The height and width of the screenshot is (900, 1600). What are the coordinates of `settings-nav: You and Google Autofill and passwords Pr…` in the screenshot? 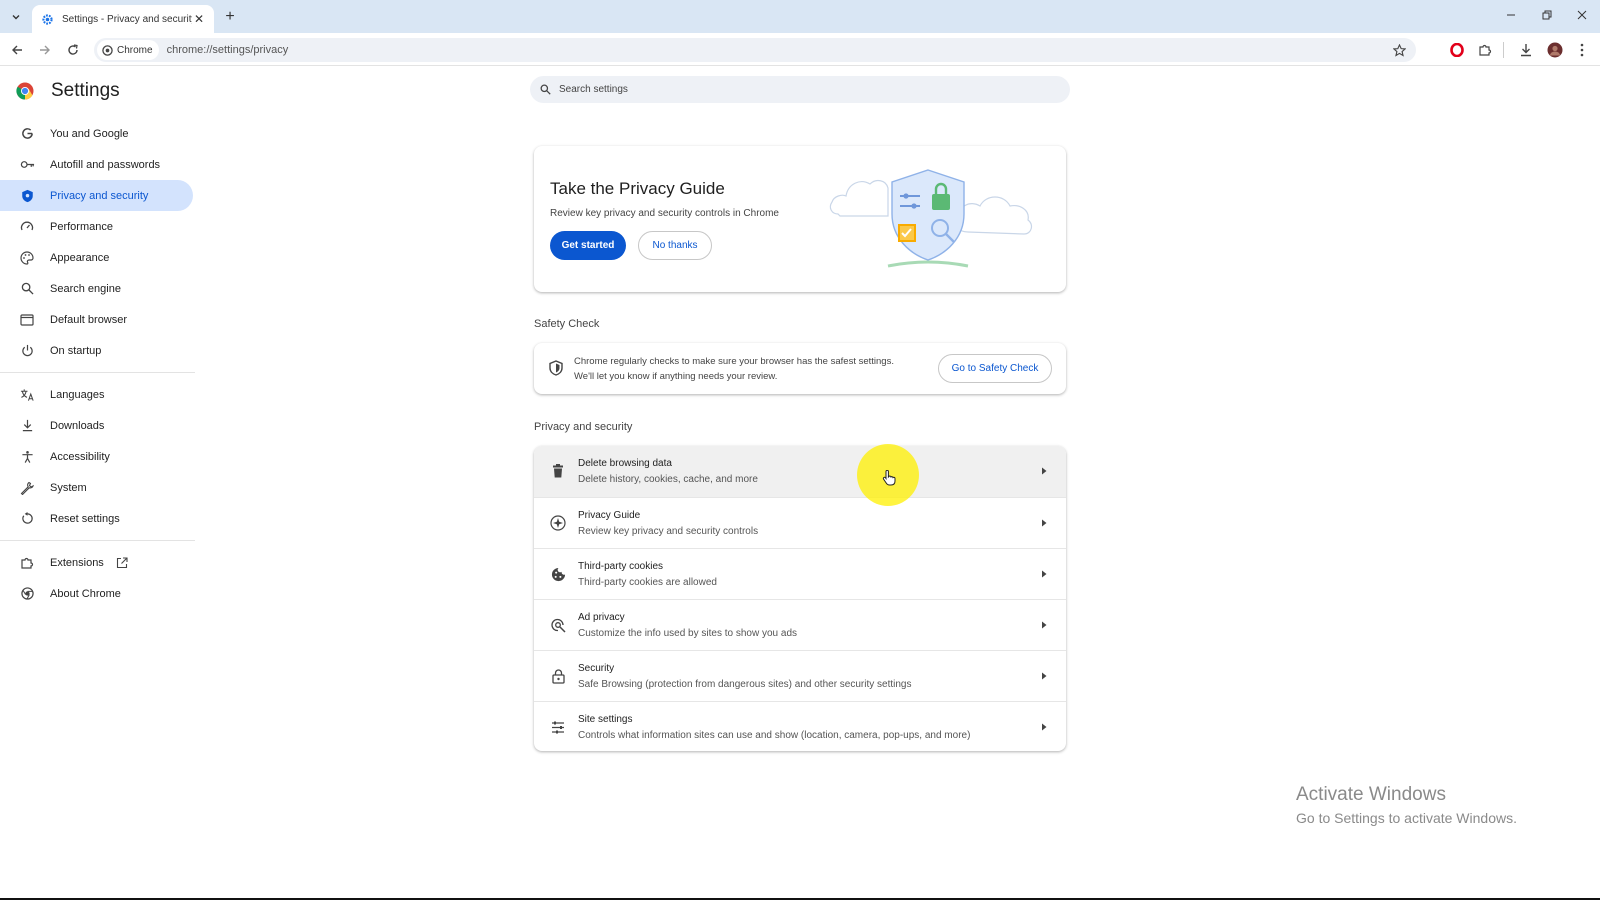 It's located at (97, 363).